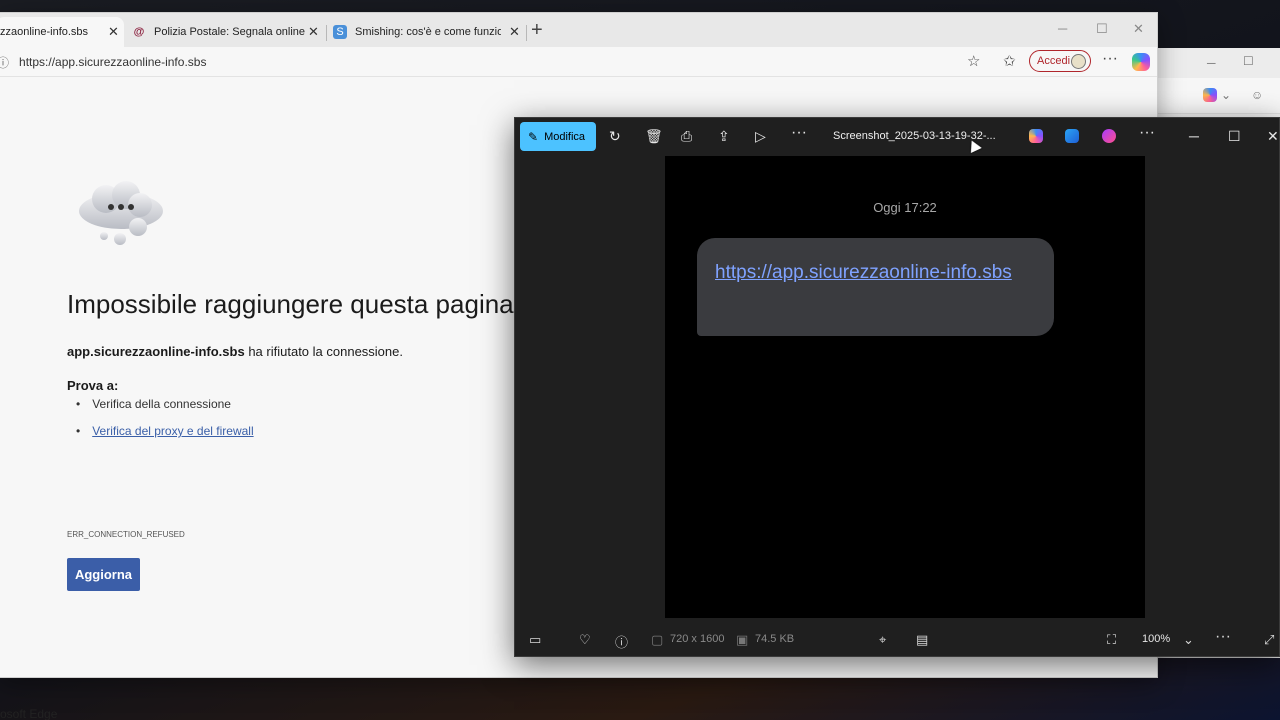 The height and width of the screenshot is (720, 1280). What do you see at coordinates (1109, 136) in the screenshot?
I see `clipchamp-icon` at bounding box center [1109, 136].